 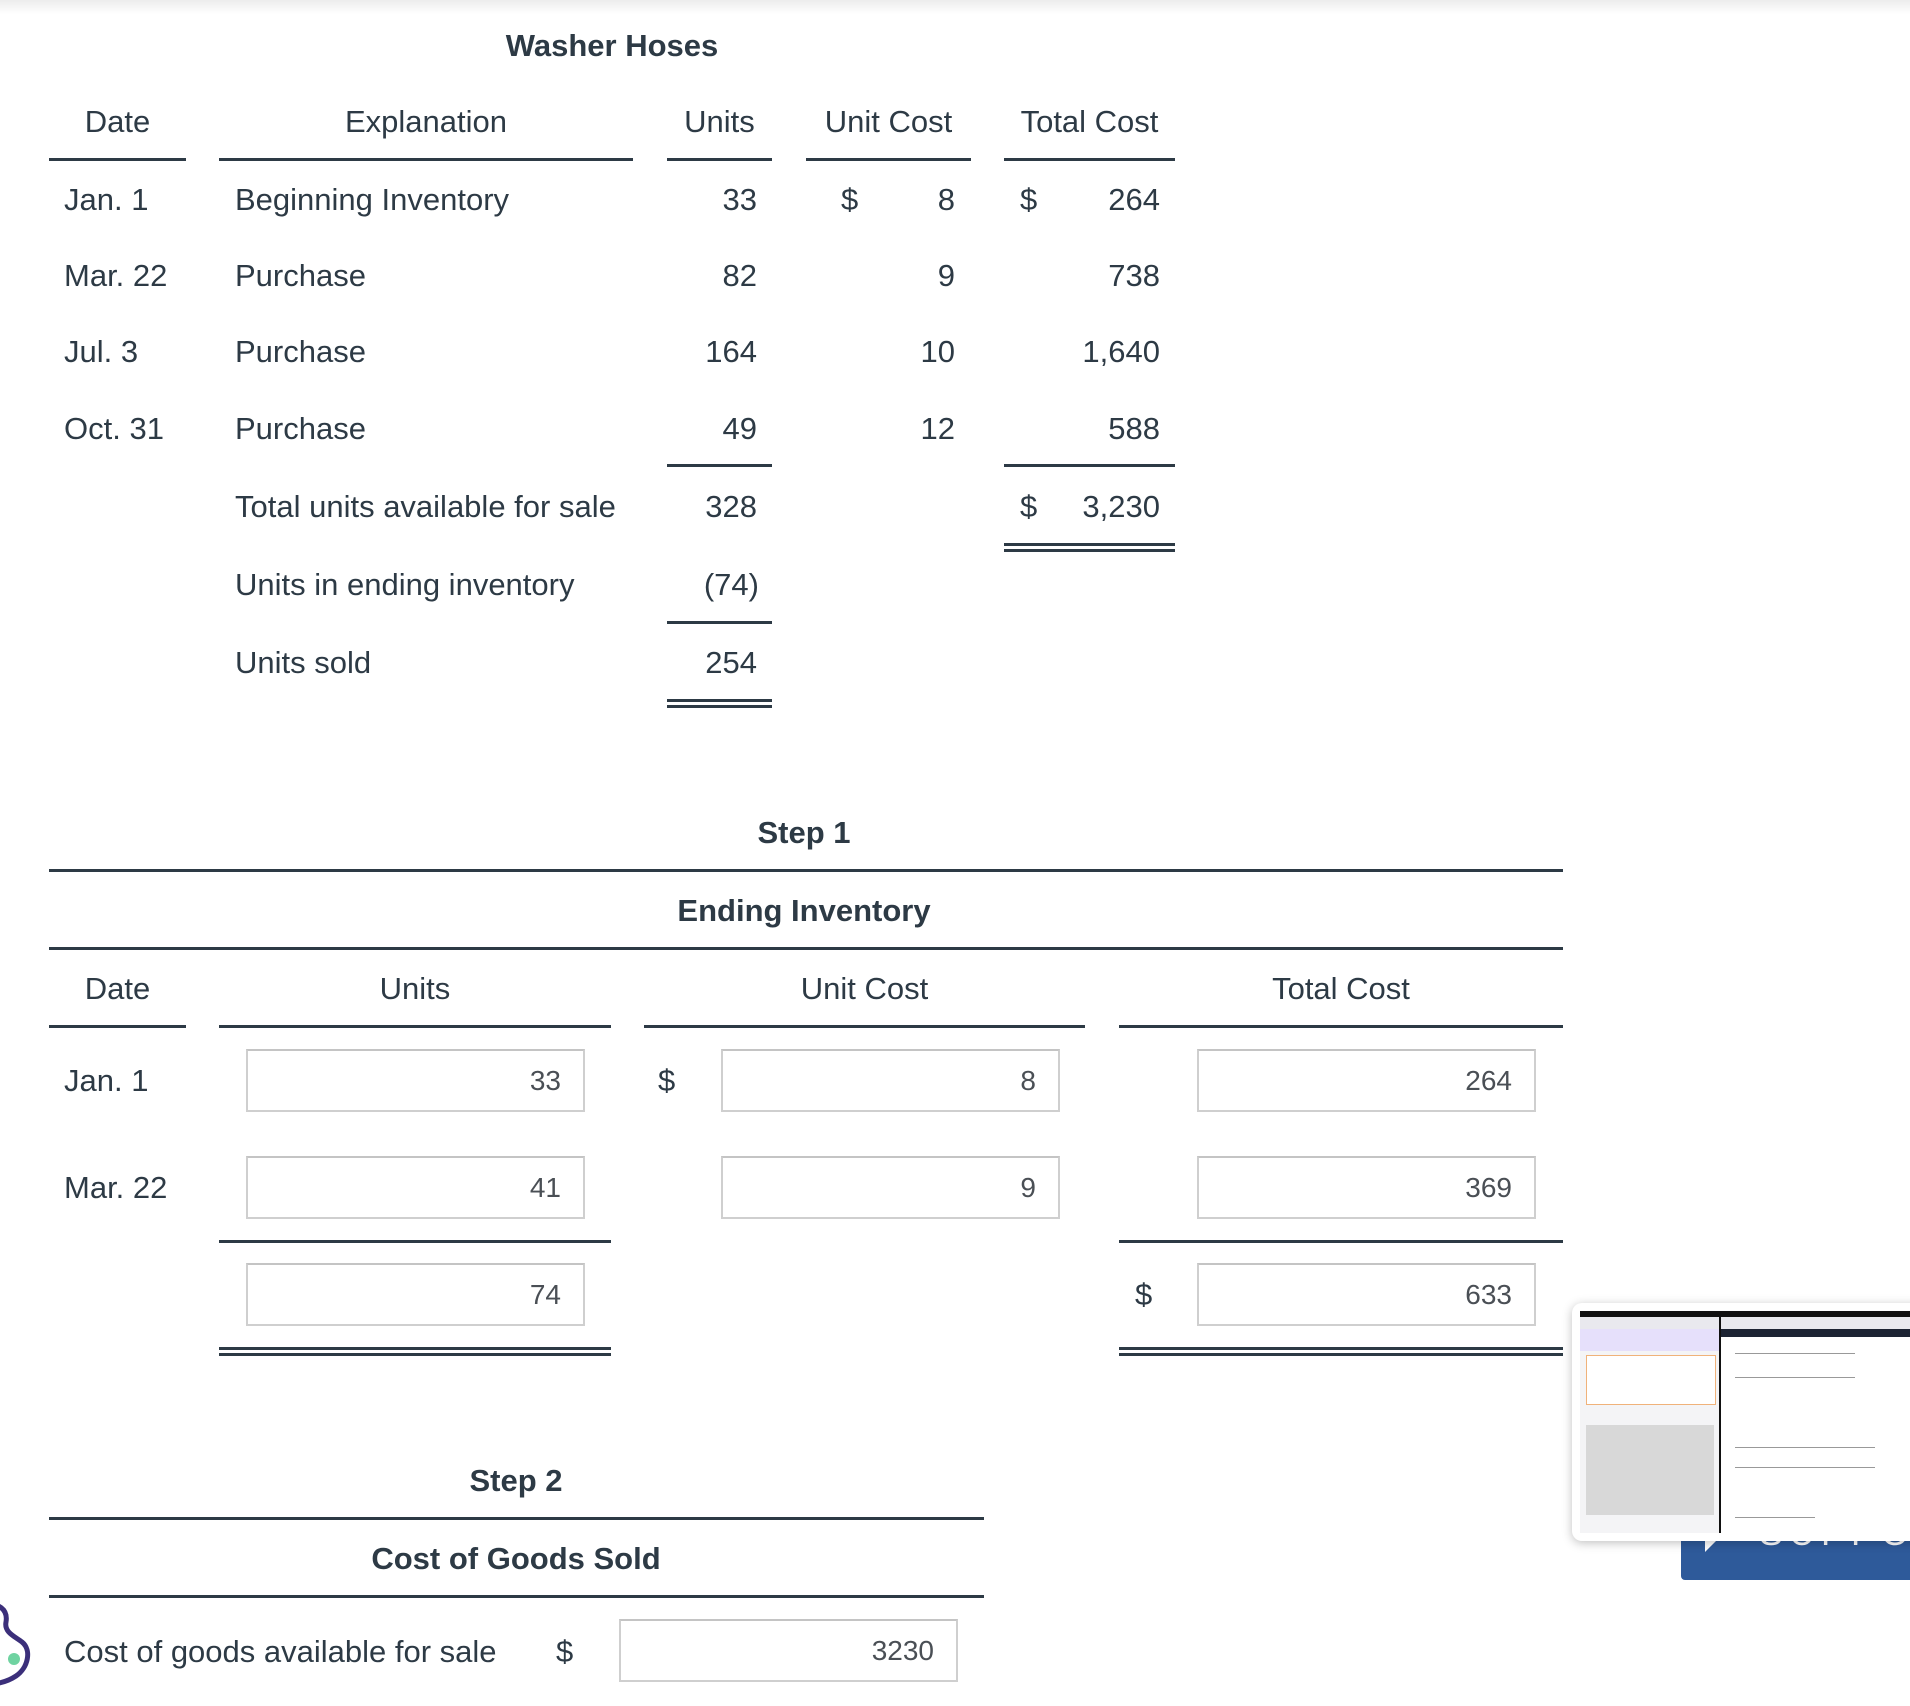 I want to click on step1-row-date: Jan. 1, so click(x=106, y=1080).